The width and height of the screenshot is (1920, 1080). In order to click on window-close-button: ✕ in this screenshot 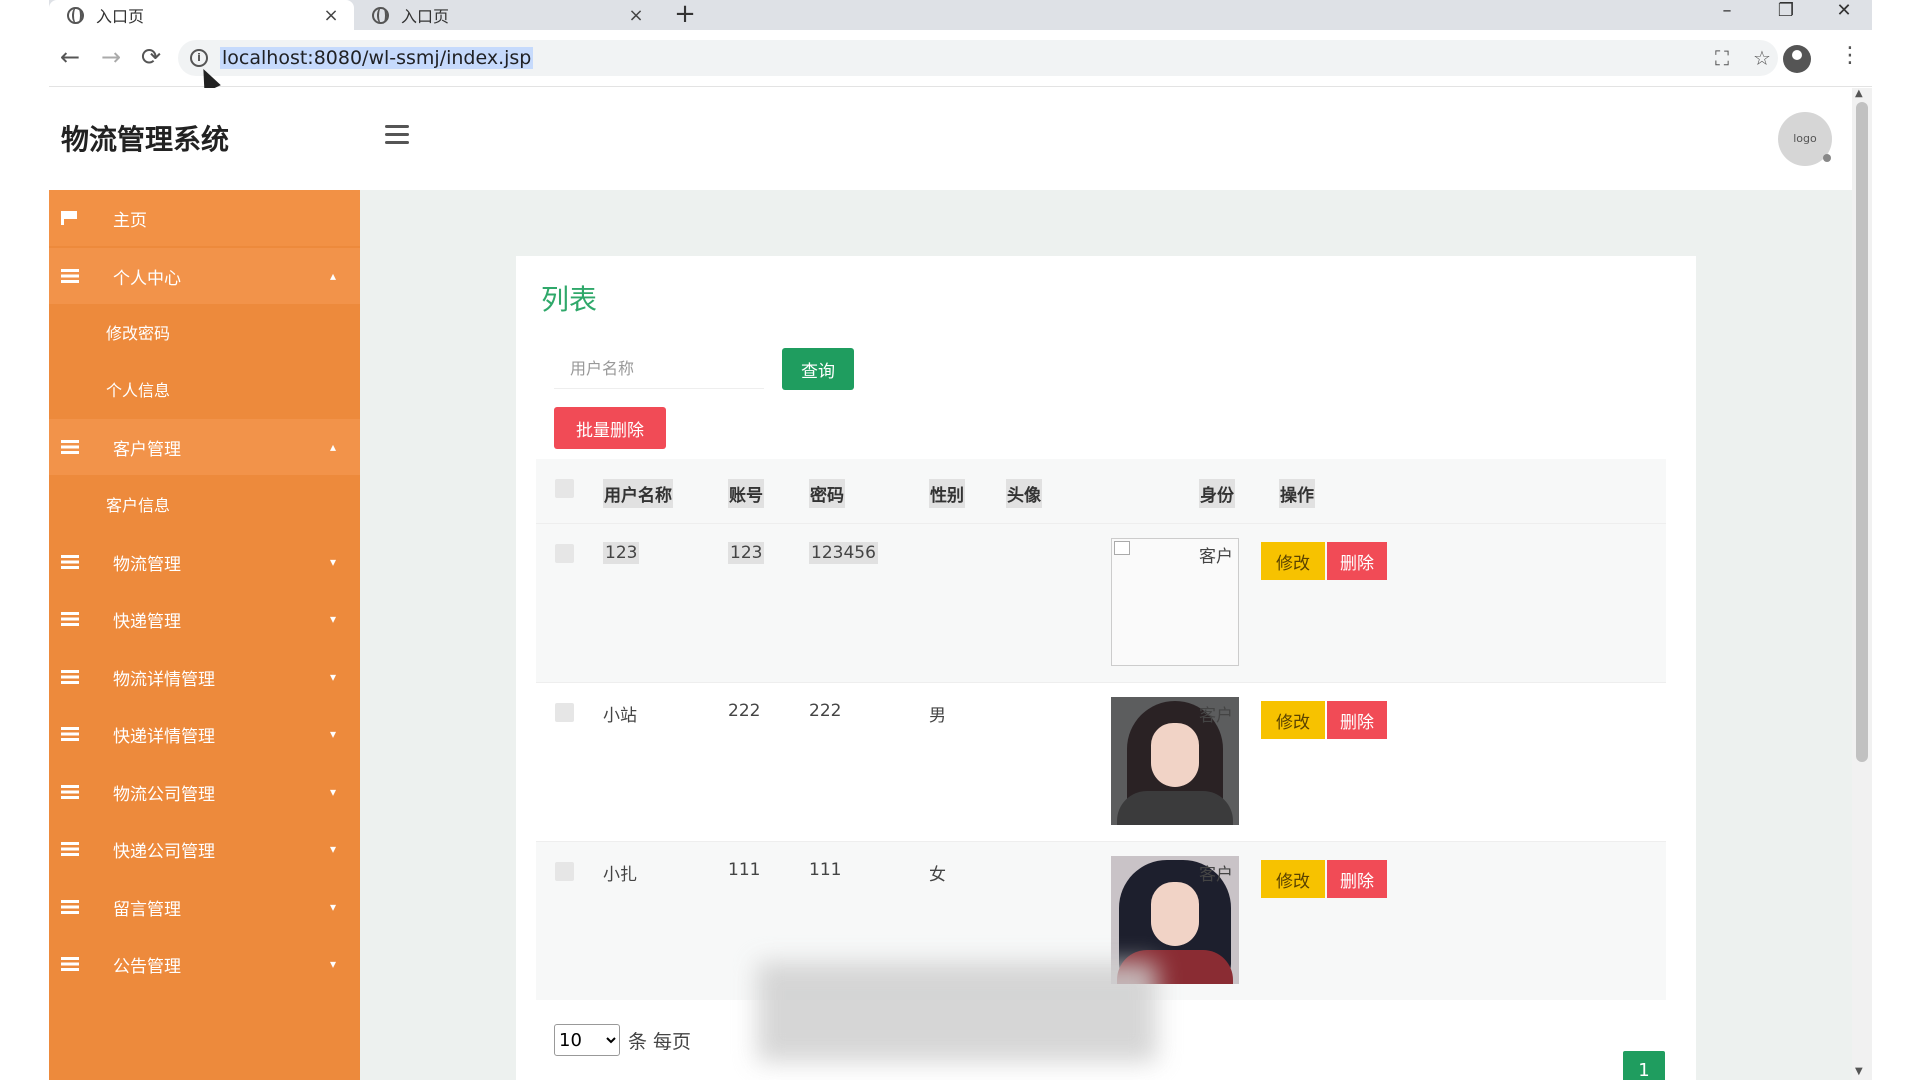, I will do `click(1844, 13)`.